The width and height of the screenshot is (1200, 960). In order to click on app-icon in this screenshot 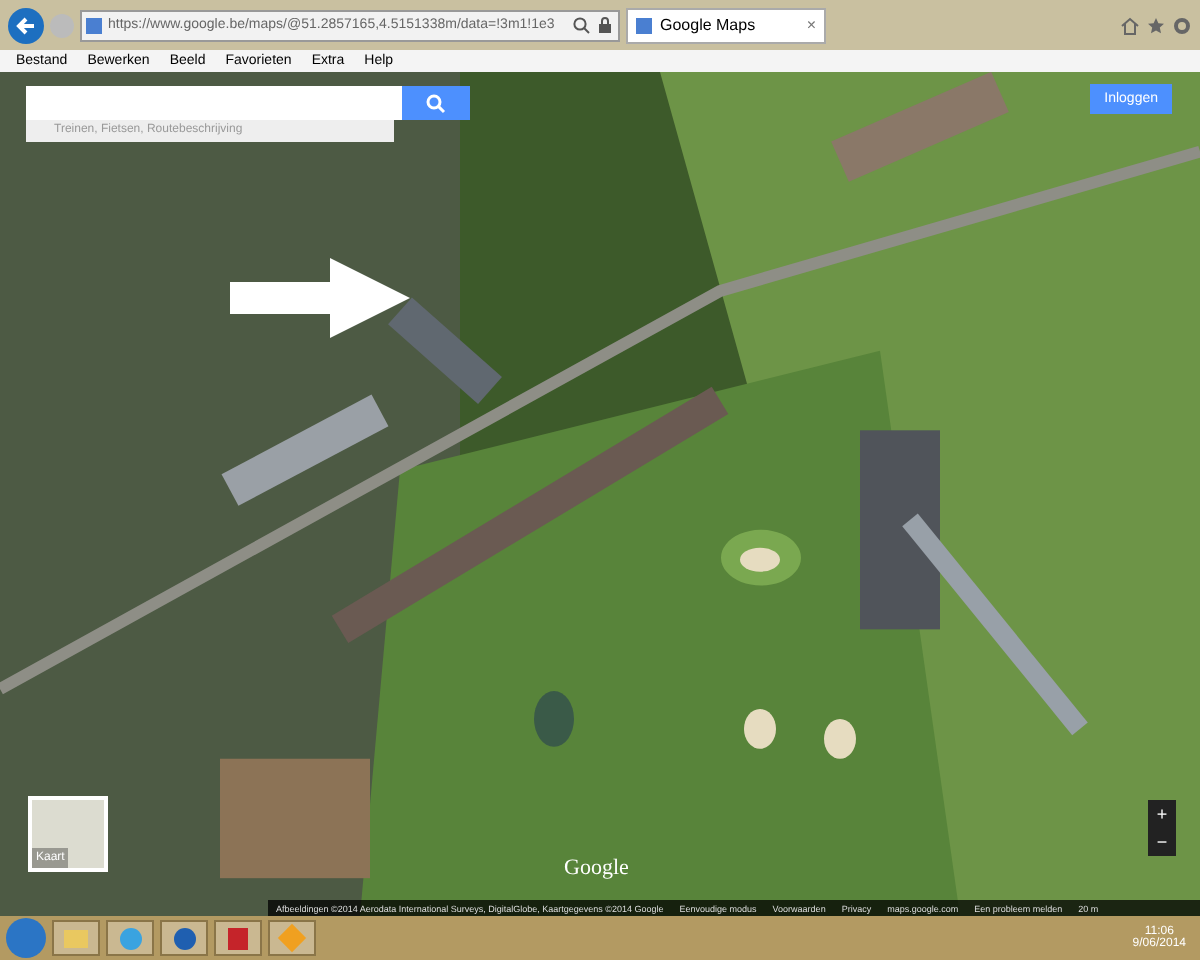, I will do `click(238, 938)`.